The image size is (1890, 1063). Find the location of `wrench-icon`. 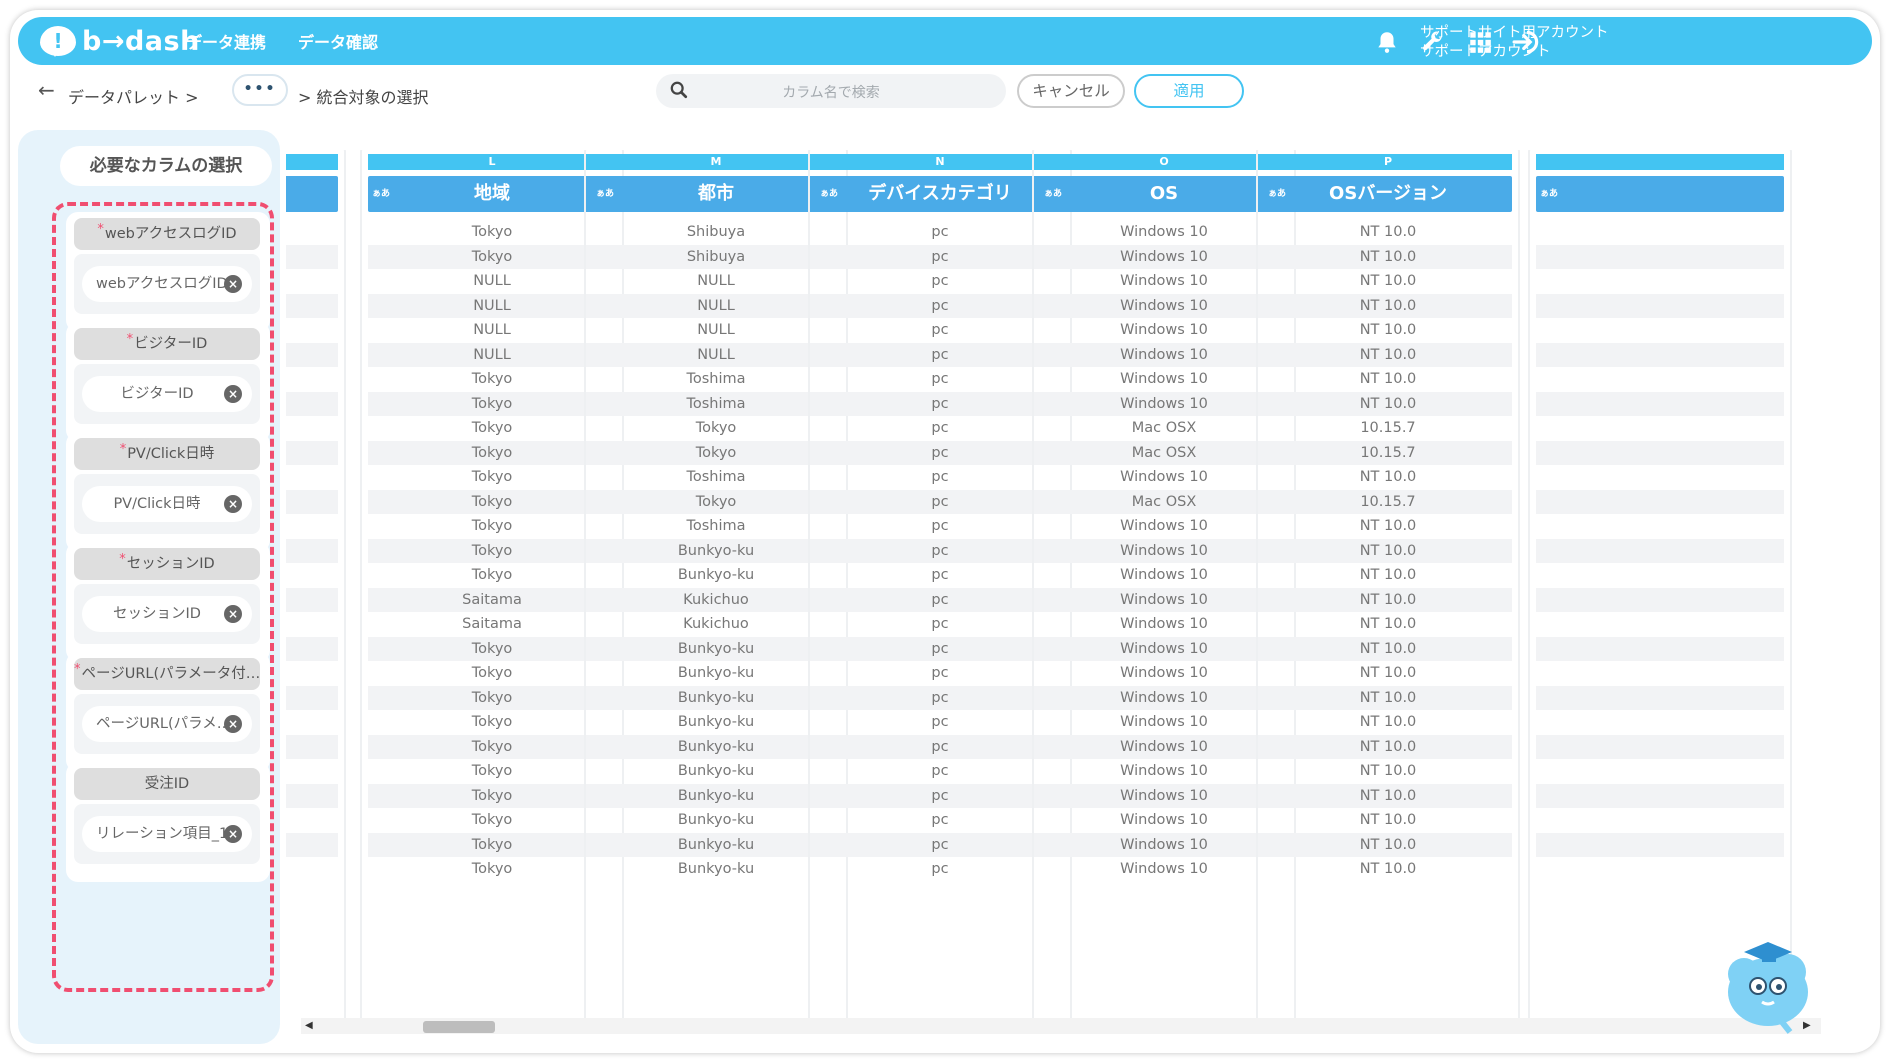

wrench-icon is located at coordinates (1433, 42).